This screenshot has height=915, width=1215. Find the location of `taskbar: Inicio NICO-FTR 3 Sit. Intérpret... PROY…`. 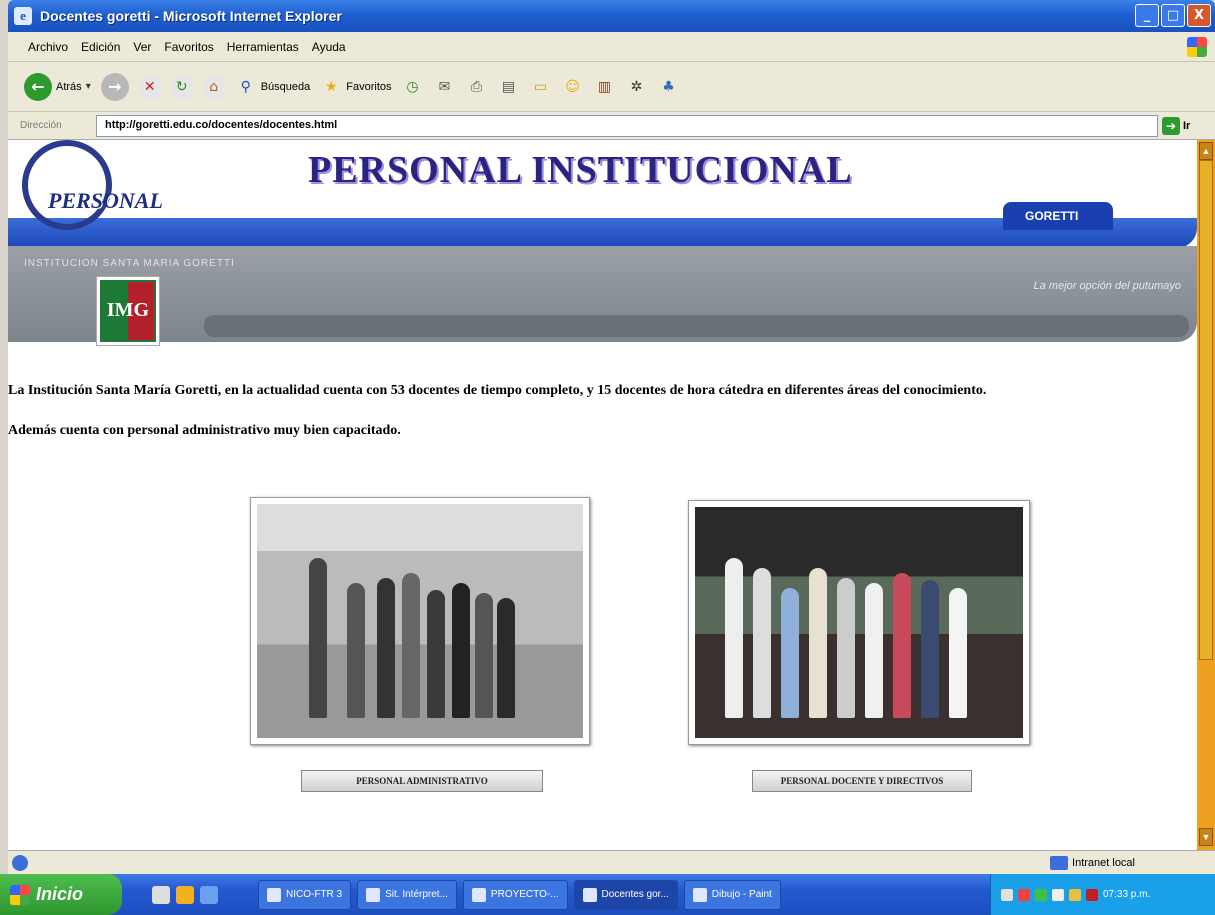

taskbar: Inicio NICO-FTR 3 Sit. Intérpret... PROY… is located at coordinates (607, 894).